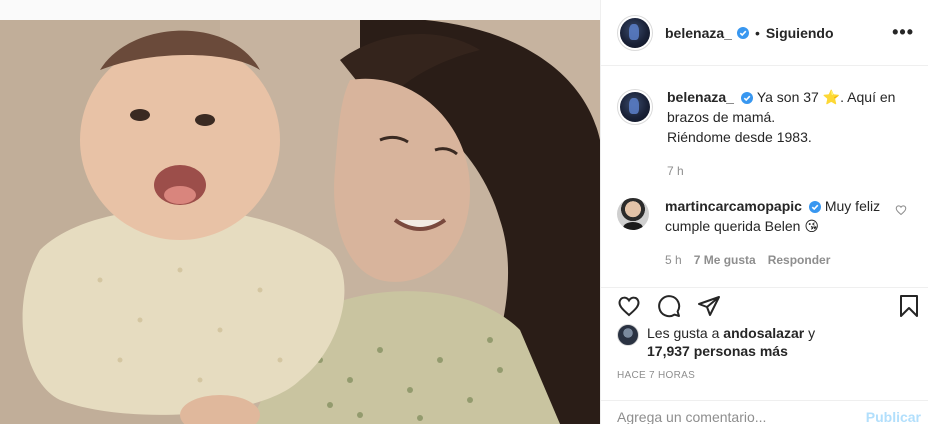  What do you see at coordinates (901, 210) in the screenshot?
I see `comment-like-heart-icon` at bounding box center [901, 210].